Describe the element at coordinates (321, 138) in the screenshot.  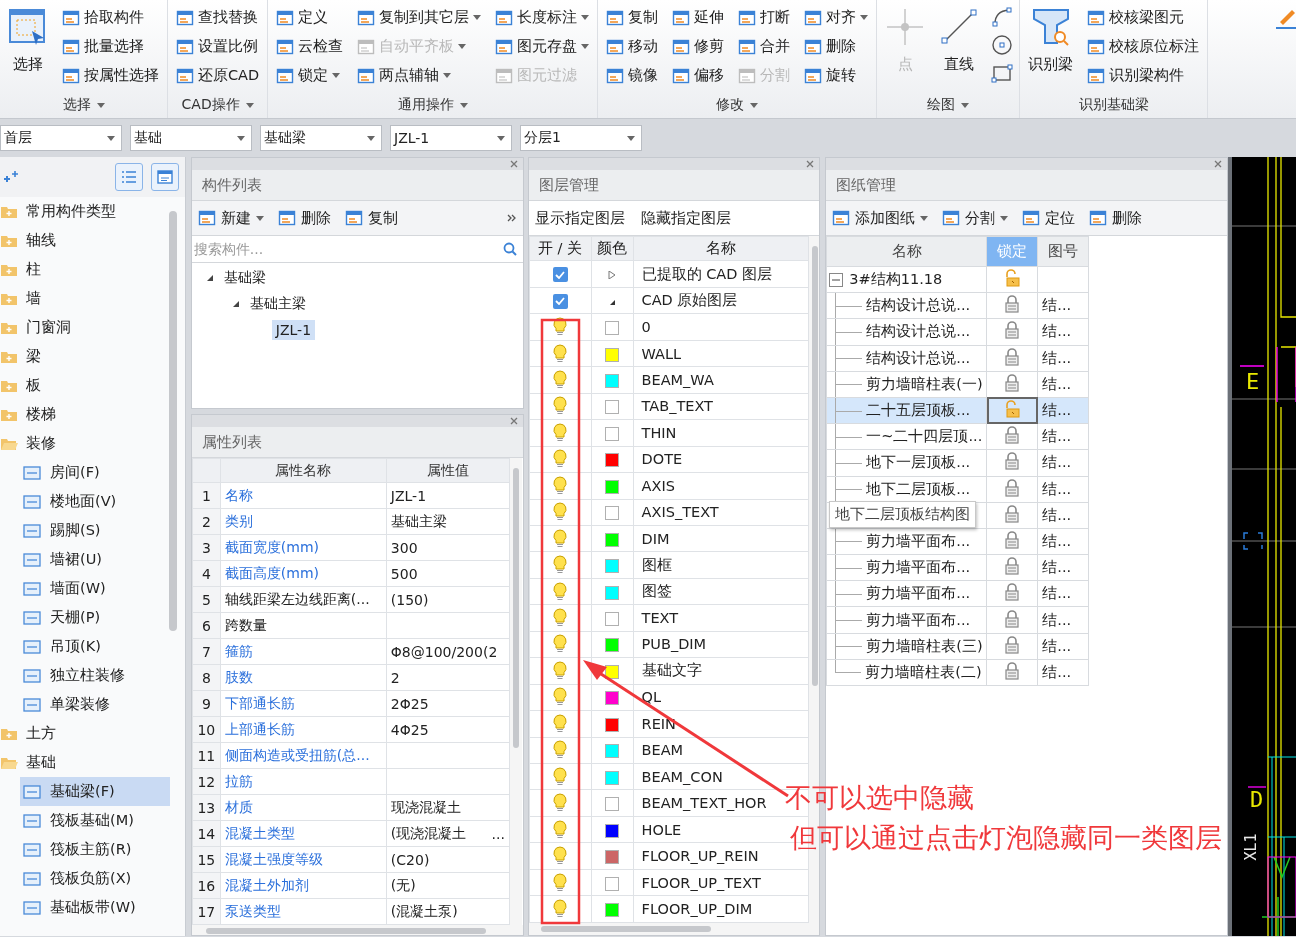
I see `dropdown-field: 基础梁` at that location.